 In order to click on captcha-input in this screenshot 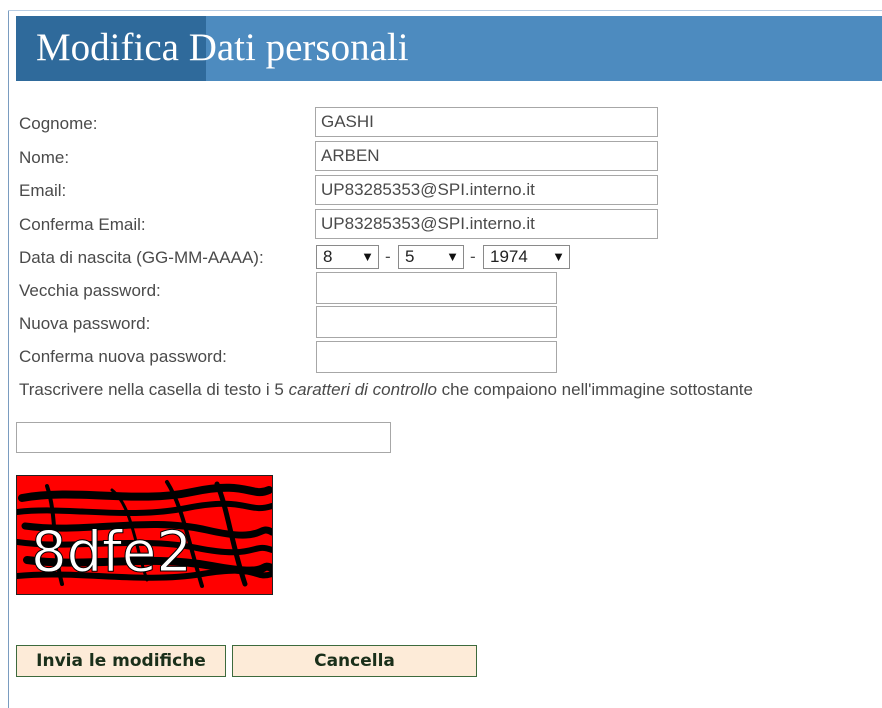, I will do `click(203, 437)`.